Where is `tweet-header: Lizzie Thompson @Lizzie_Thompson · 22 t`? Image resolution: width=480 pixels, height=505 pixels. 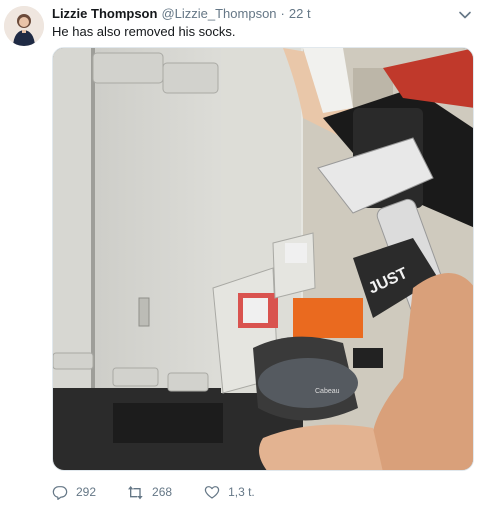 tweet-header: Lizzie Thompson @Lizzie_Thompson · 22 t is located at coordinates (181, 15).